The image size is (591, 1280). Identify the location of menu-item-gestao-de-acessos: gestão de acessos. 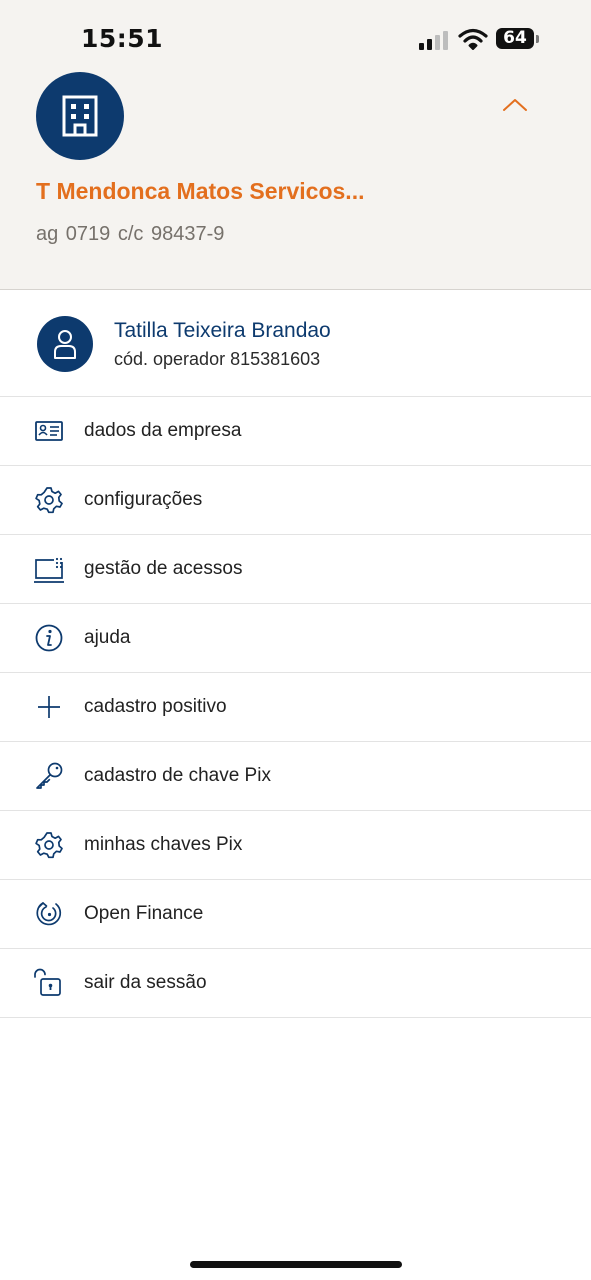
(295, 569).